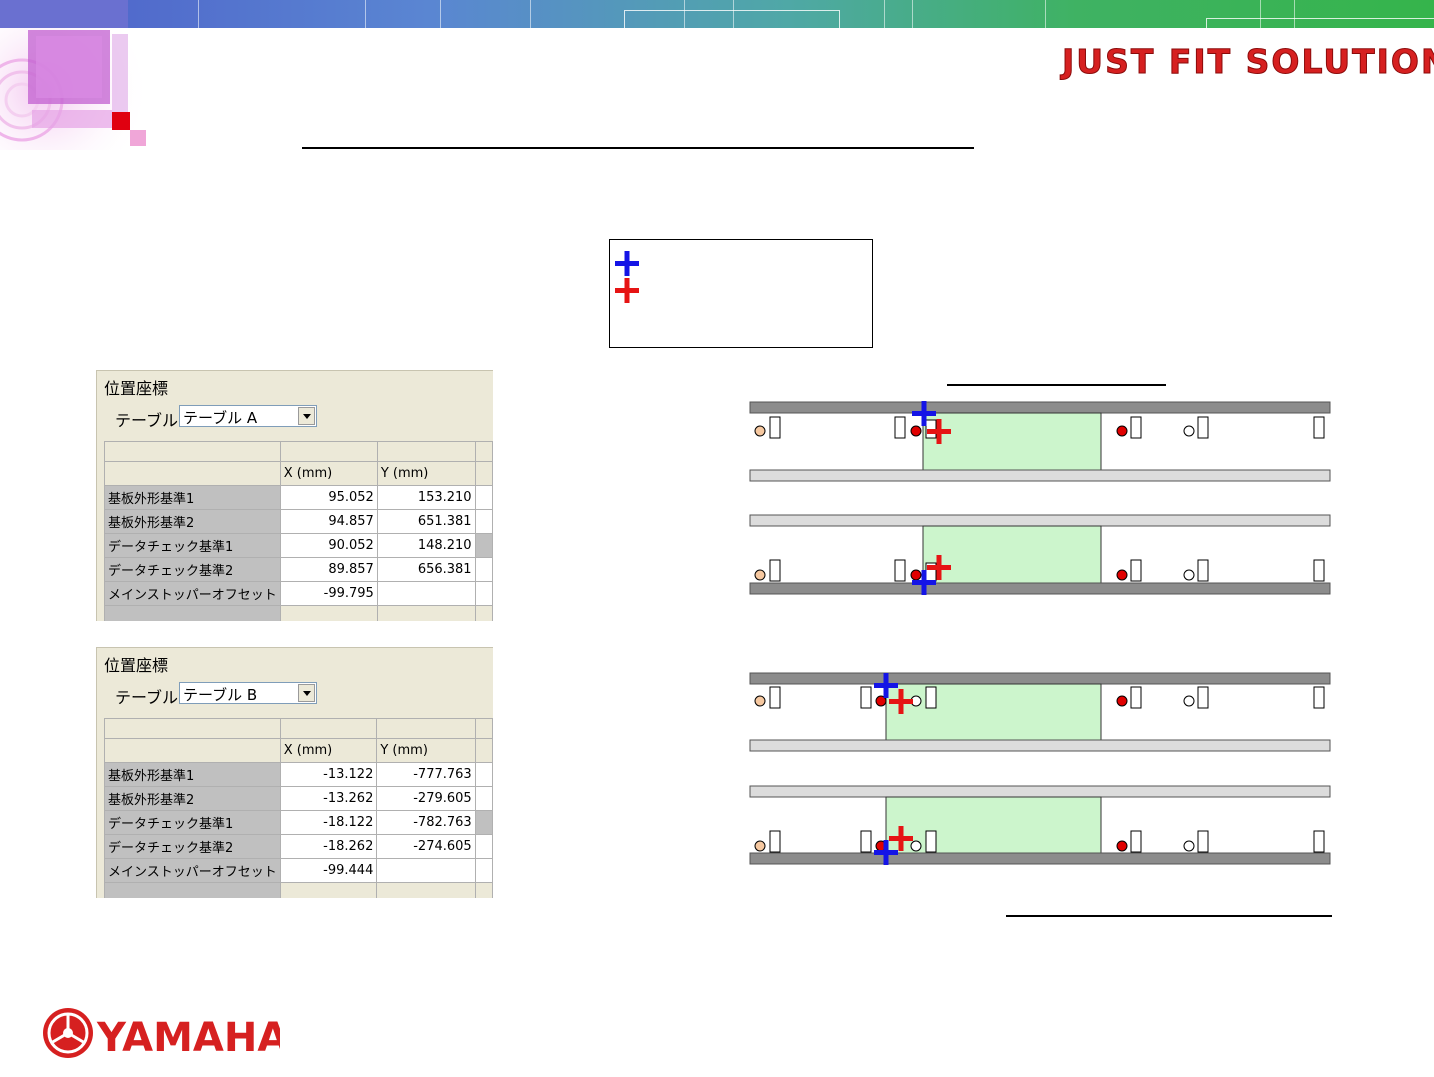 The image size is (1434, 1077). What do you see at coordinates (426, 497) in the screenshot?
I see `y-cell: 153.210` at bounding box center [426, 497].